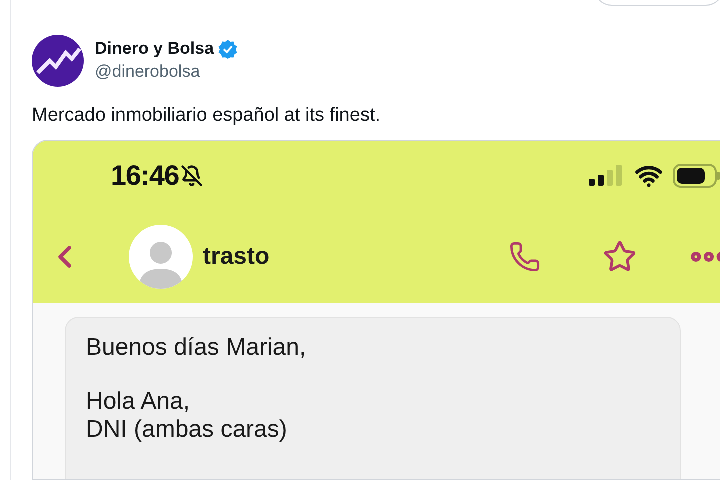 The width and height of the screenshot is (720, 480). Describe the element at coordinates (145, 176) in the screenshot. I see `status-time: 16:46` at that location.